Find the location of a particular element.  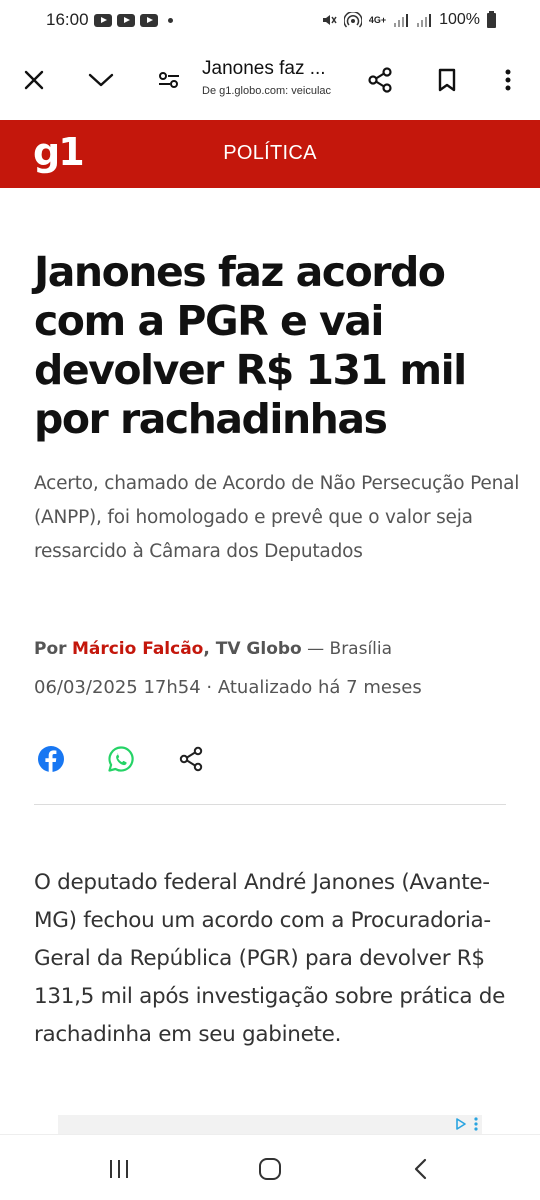

share-page-button is located at coordinates (380, 80).